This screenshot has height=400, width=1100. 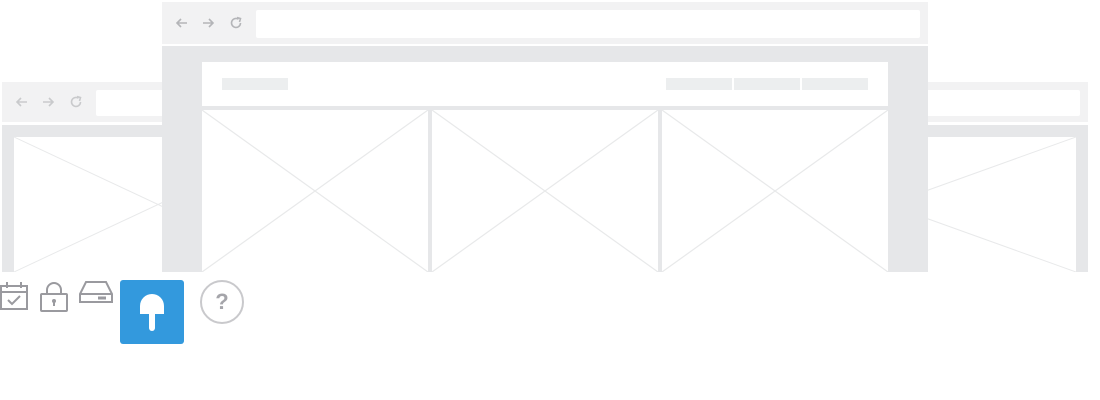 I want to click on popsicle-icon, so click(x=152, y=312).